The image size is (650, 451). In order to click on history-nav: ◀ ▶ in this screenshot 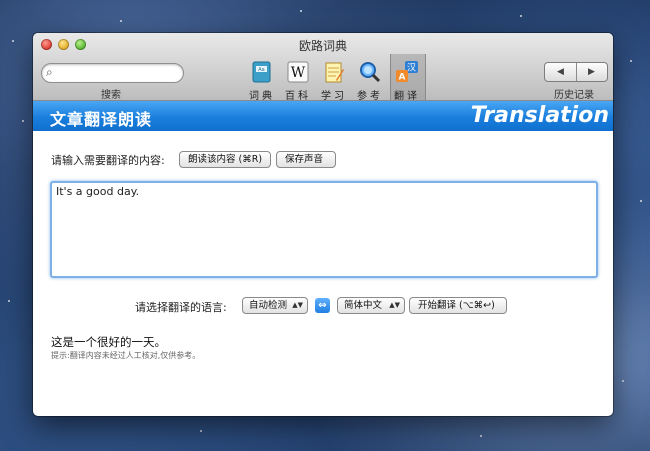, I will do `click(576, 72)`.